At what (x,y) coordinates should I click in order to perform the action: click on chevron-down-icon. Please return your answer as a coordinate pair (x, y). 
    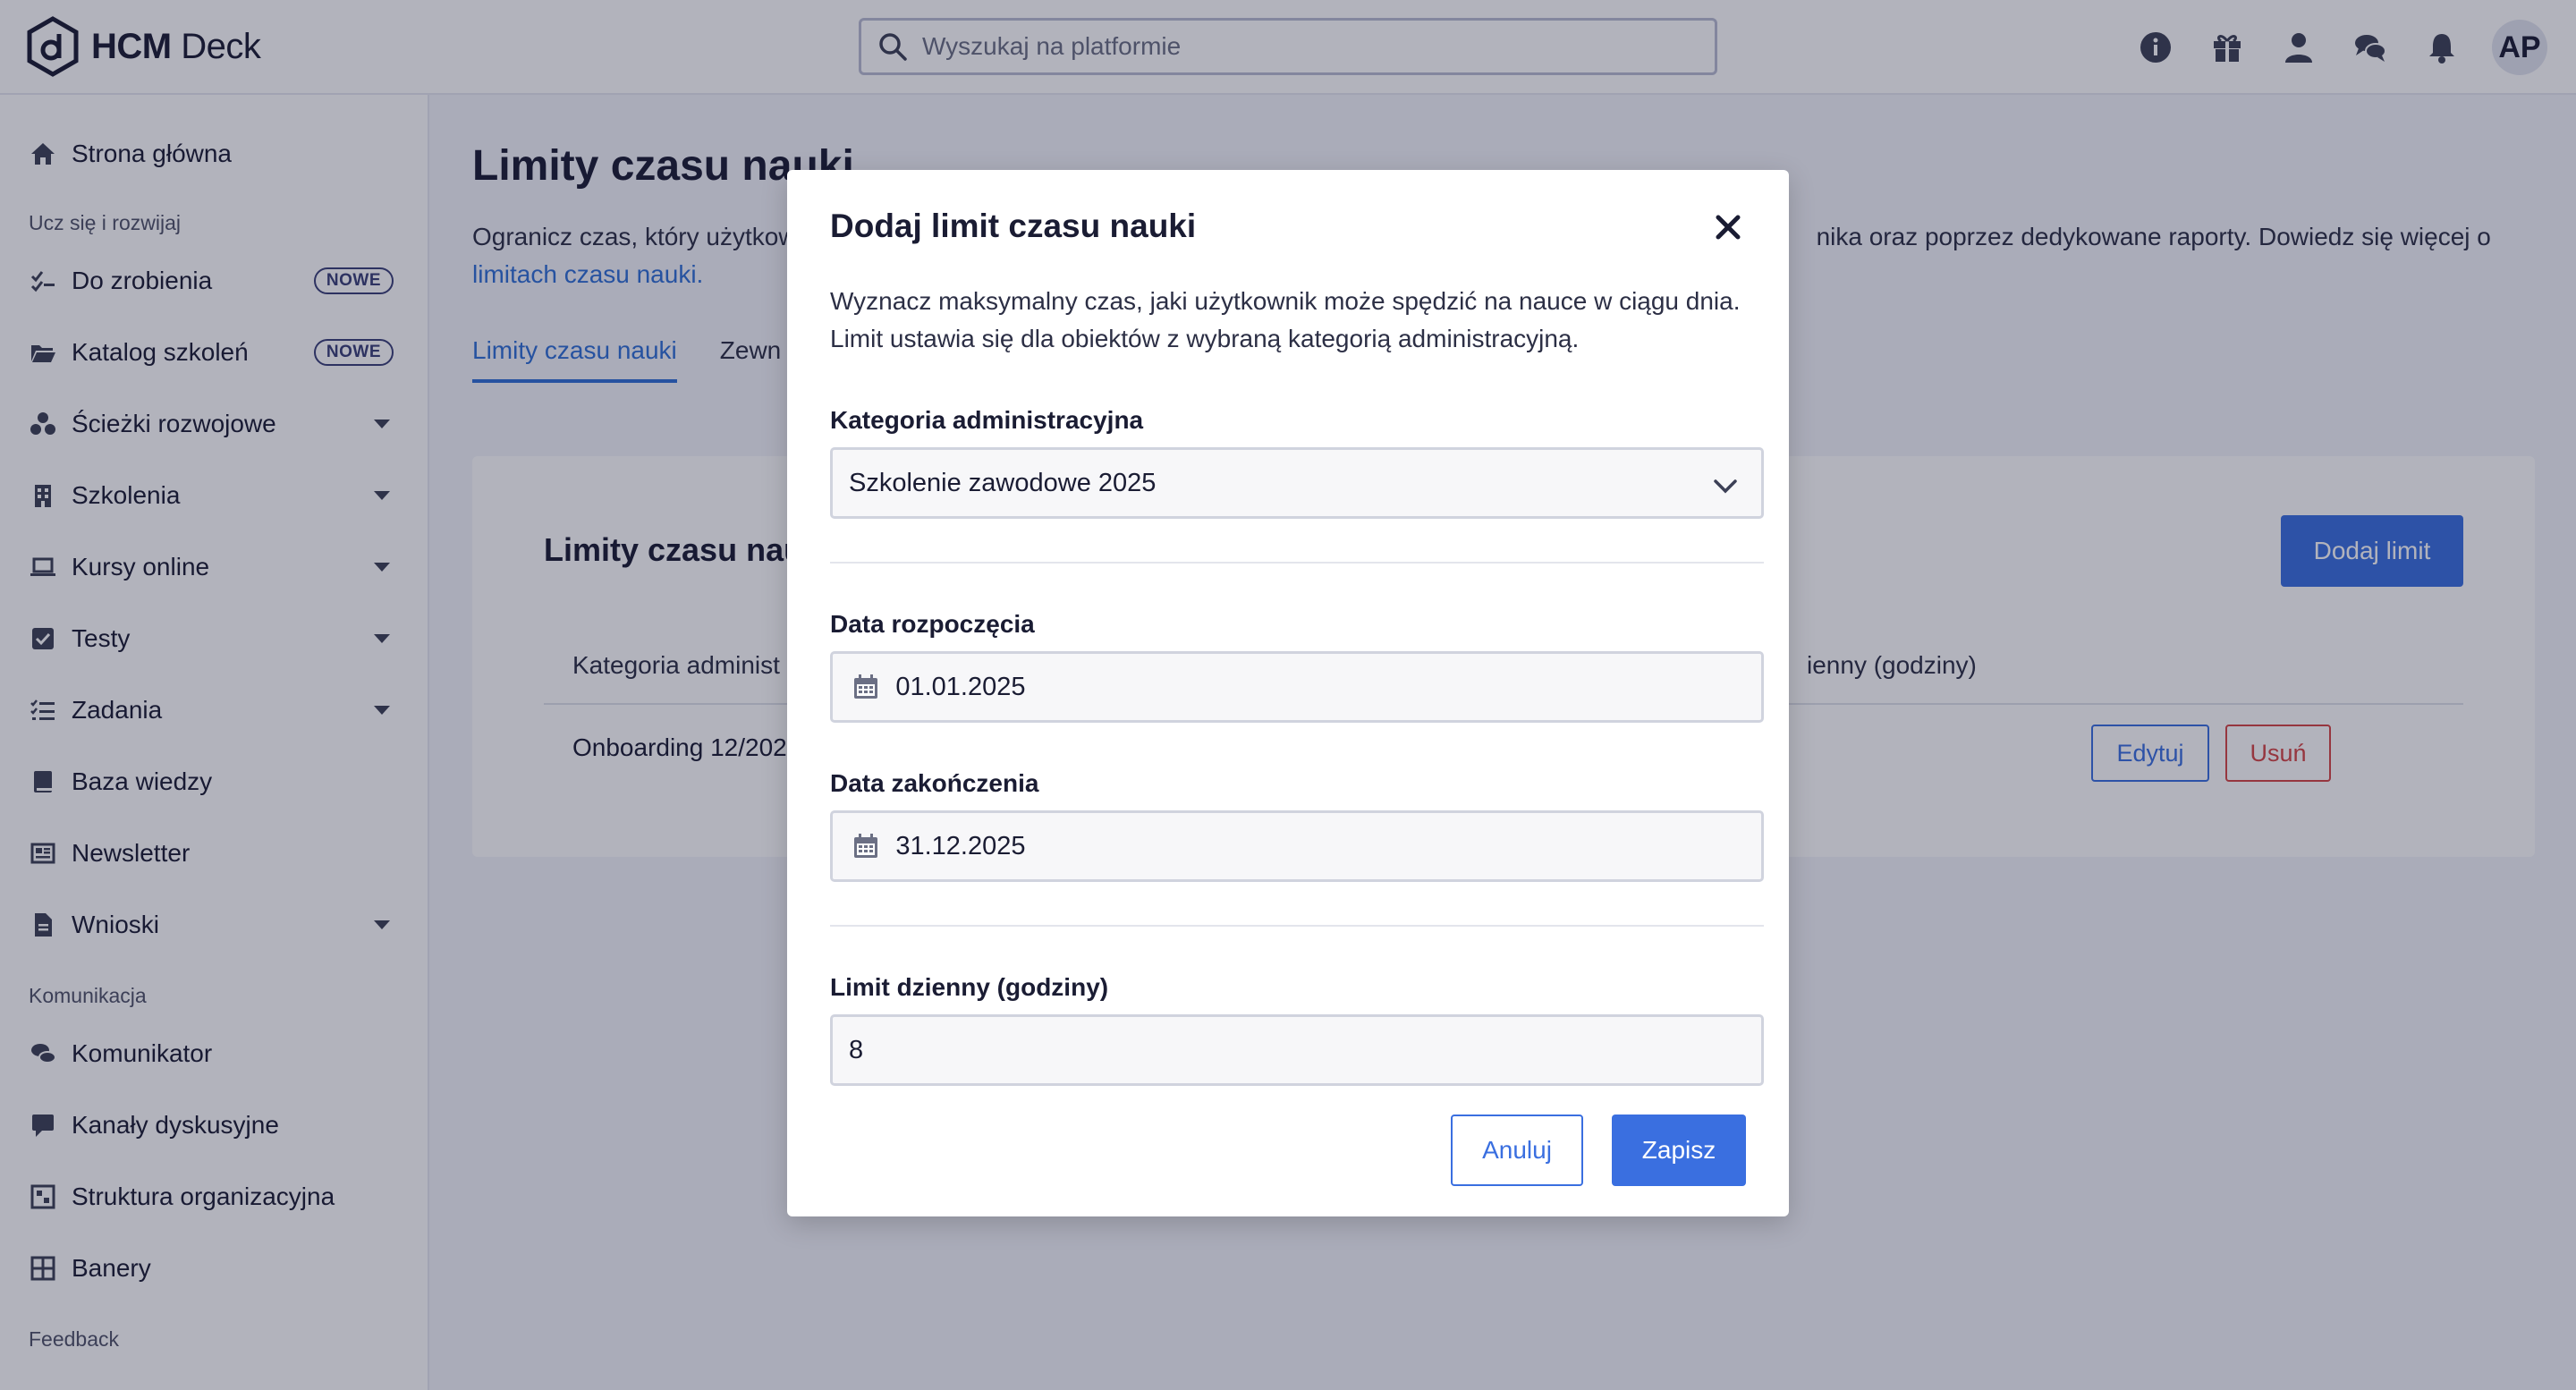
    Looking at the image, I should click on (1725, 486).